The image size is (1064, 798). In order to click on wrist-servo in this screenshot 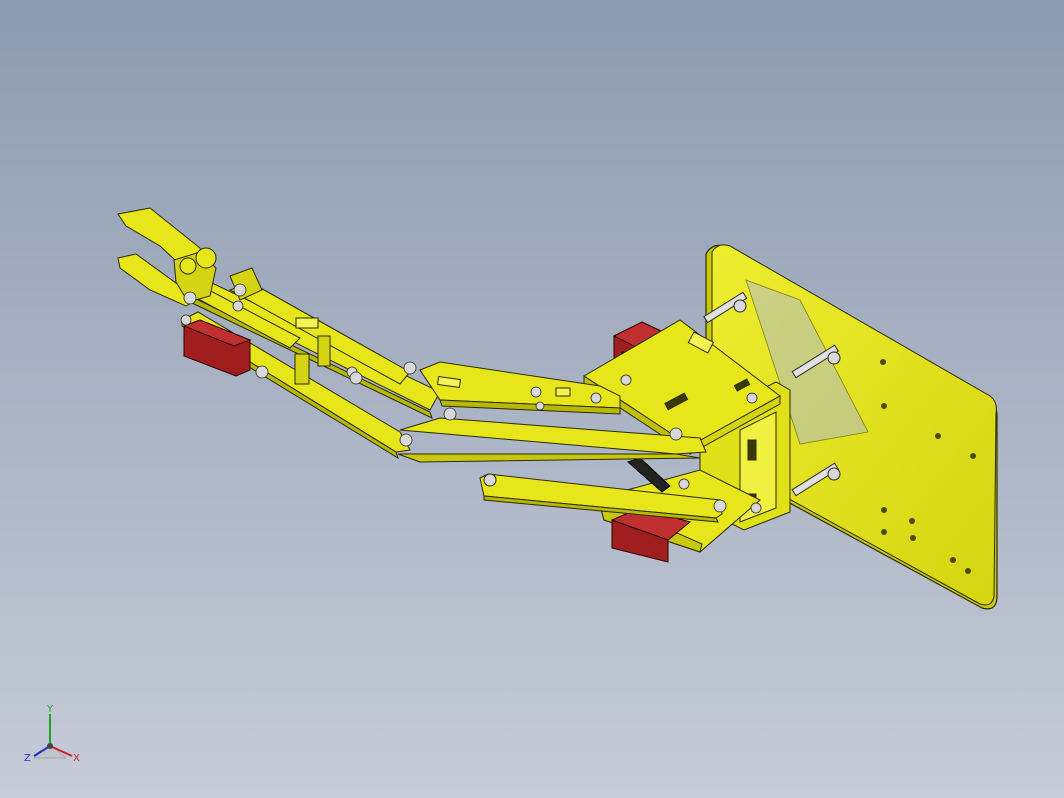, I will do `click(217, 348)`.